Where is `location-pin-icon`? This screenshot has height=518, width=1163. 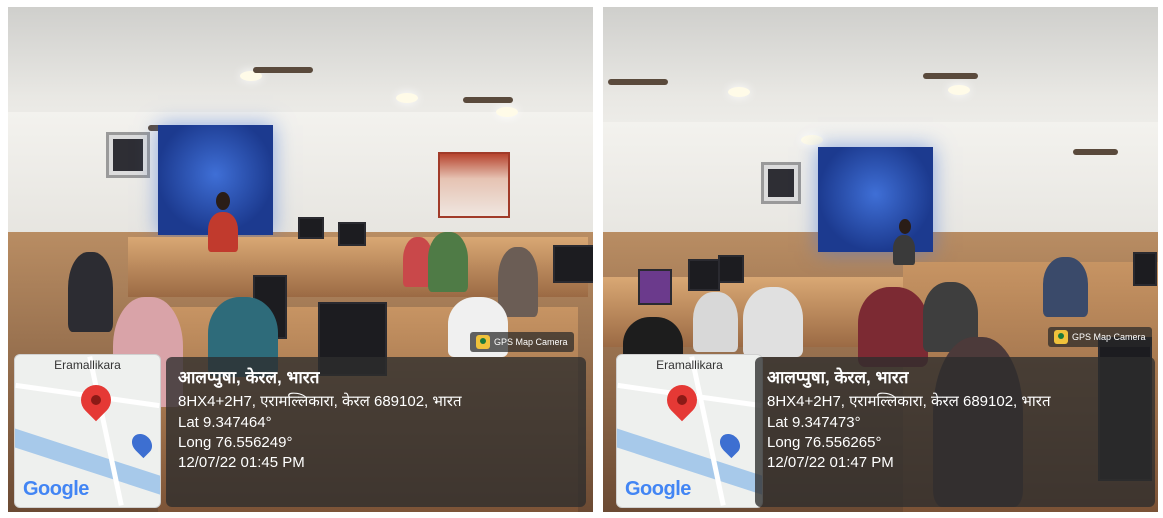 location-pin-icon is located at coordinates (96, 400).